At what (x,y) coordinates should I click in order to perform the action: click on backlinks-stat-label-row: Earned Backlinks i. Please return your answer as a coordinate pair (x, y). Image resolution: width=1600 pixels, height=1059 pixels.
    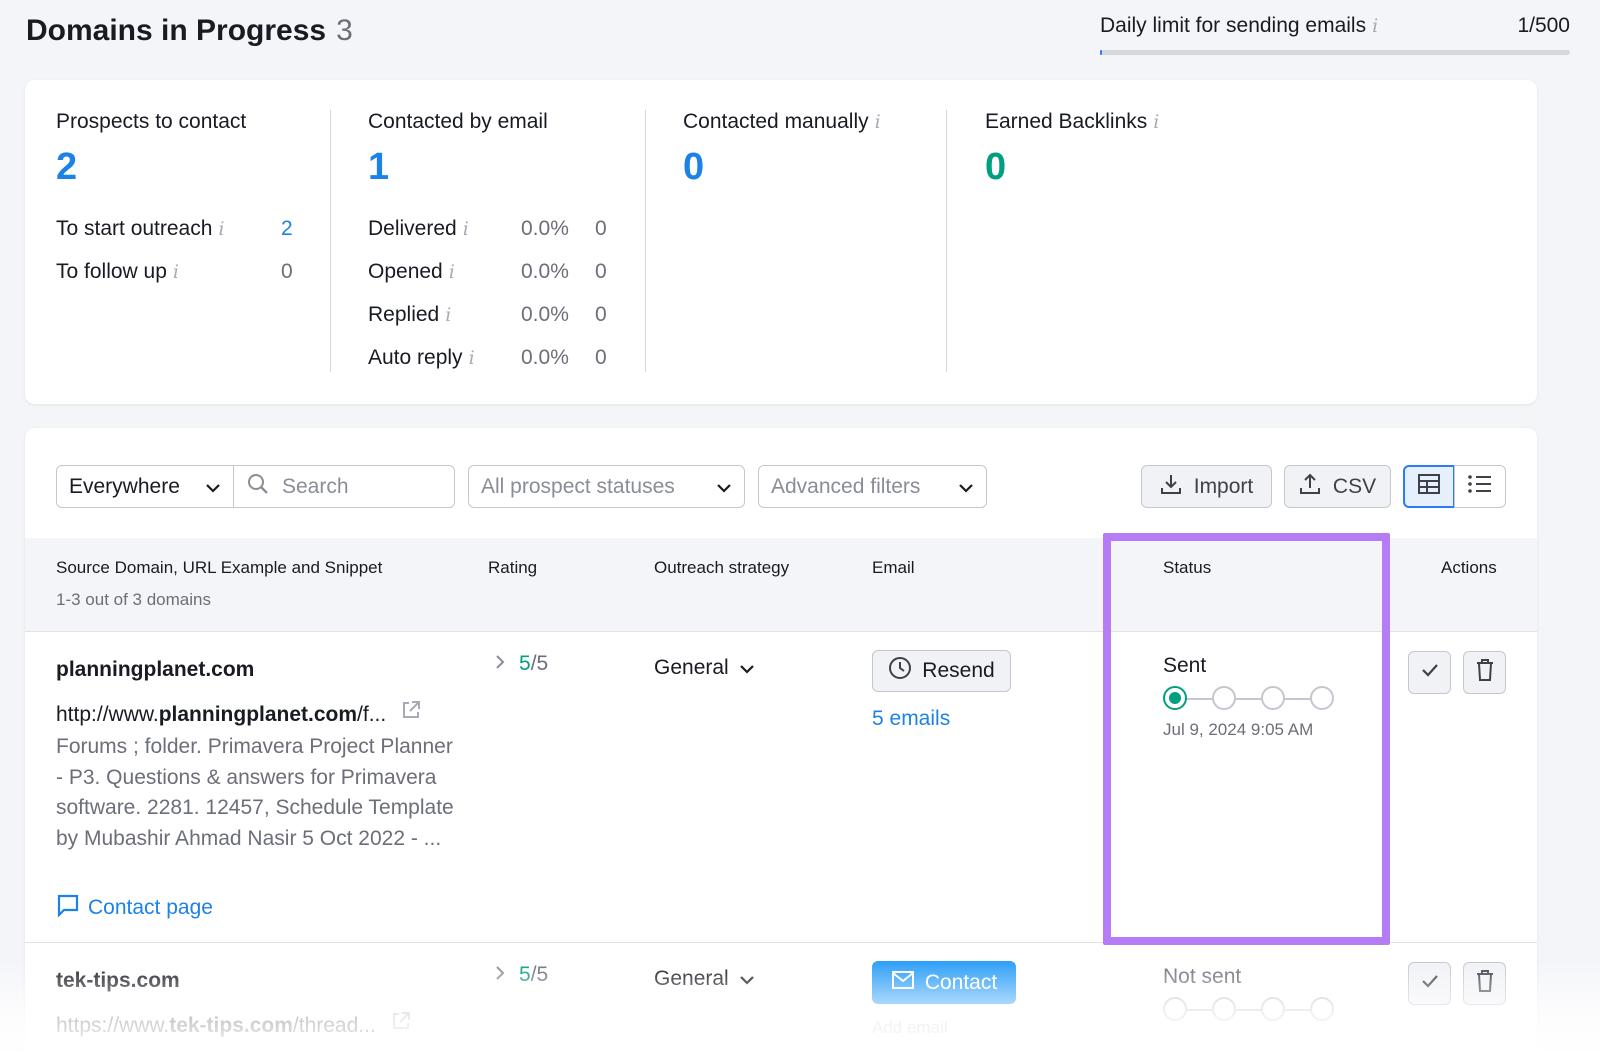
    Looking at the image, I should click on (1072, 122).